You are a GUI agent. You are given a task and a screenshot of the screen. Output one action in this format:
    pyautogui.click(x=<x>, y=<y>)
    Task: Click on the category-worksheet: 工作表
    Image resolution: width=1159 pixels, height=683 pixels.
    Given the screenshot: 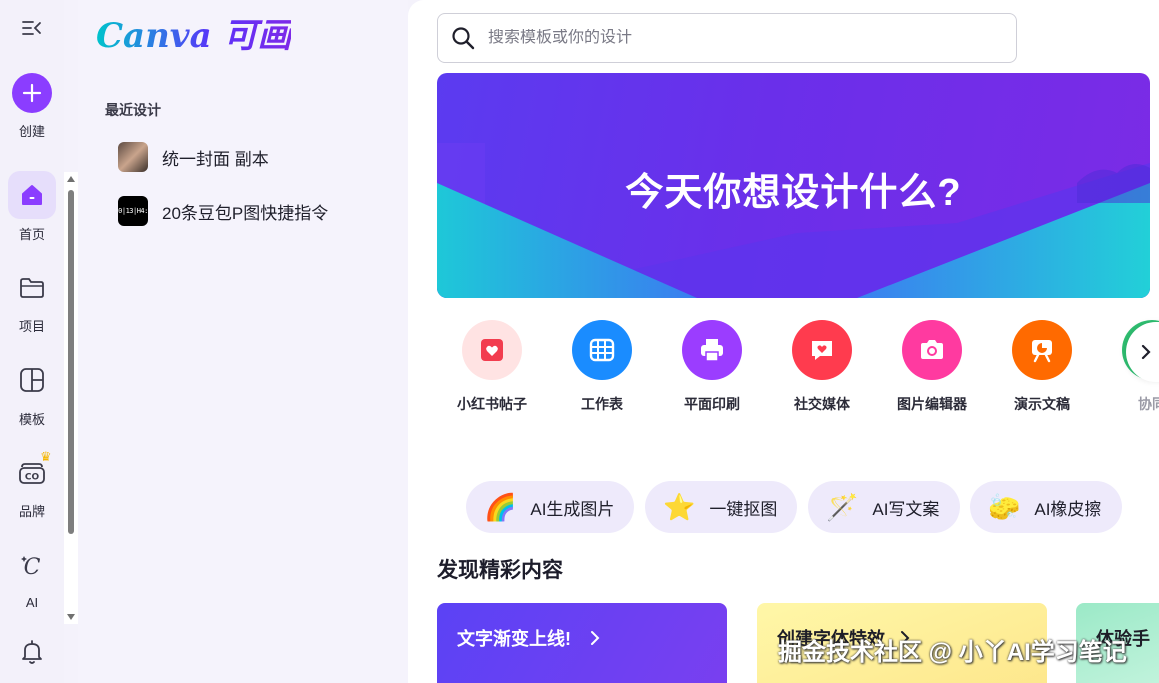 What is the action you would take?
    pyautogui.click(x=602, y=367)
    